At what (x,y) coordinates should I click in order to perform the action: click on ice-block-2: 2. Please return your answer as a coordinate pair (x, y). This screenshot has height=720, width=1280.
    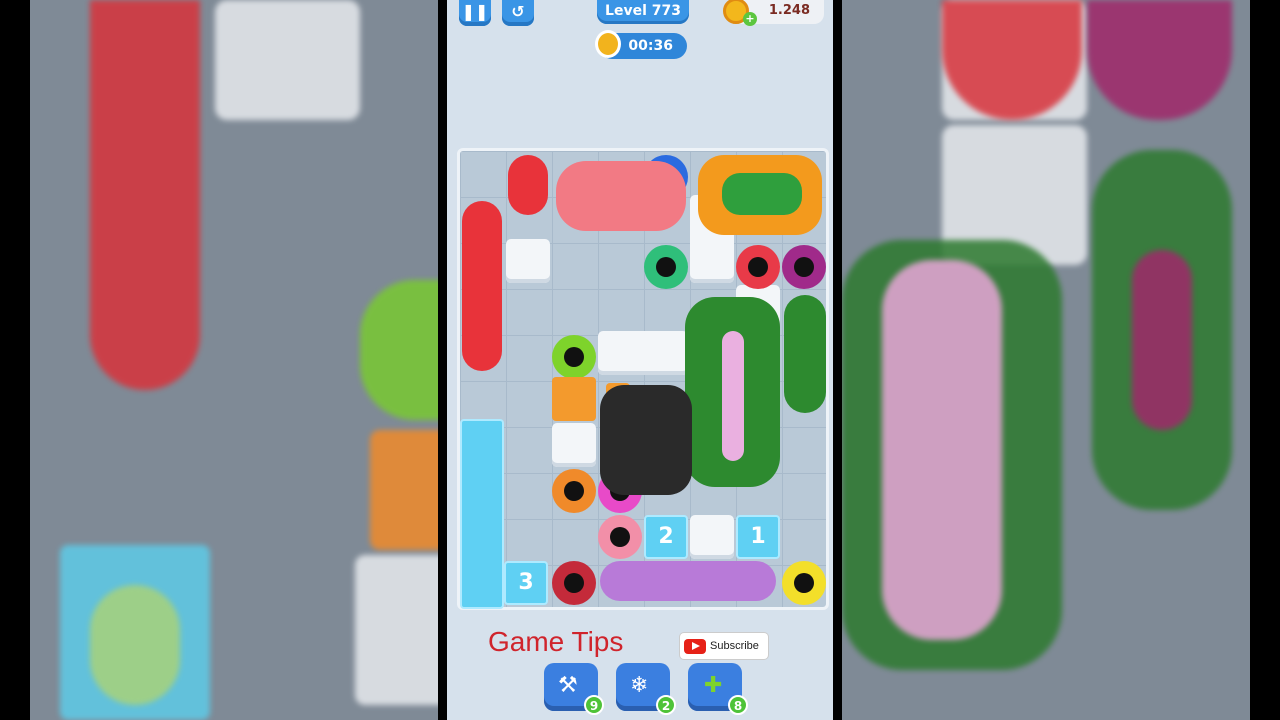
    Looking at the image, I should click on (666, 537).